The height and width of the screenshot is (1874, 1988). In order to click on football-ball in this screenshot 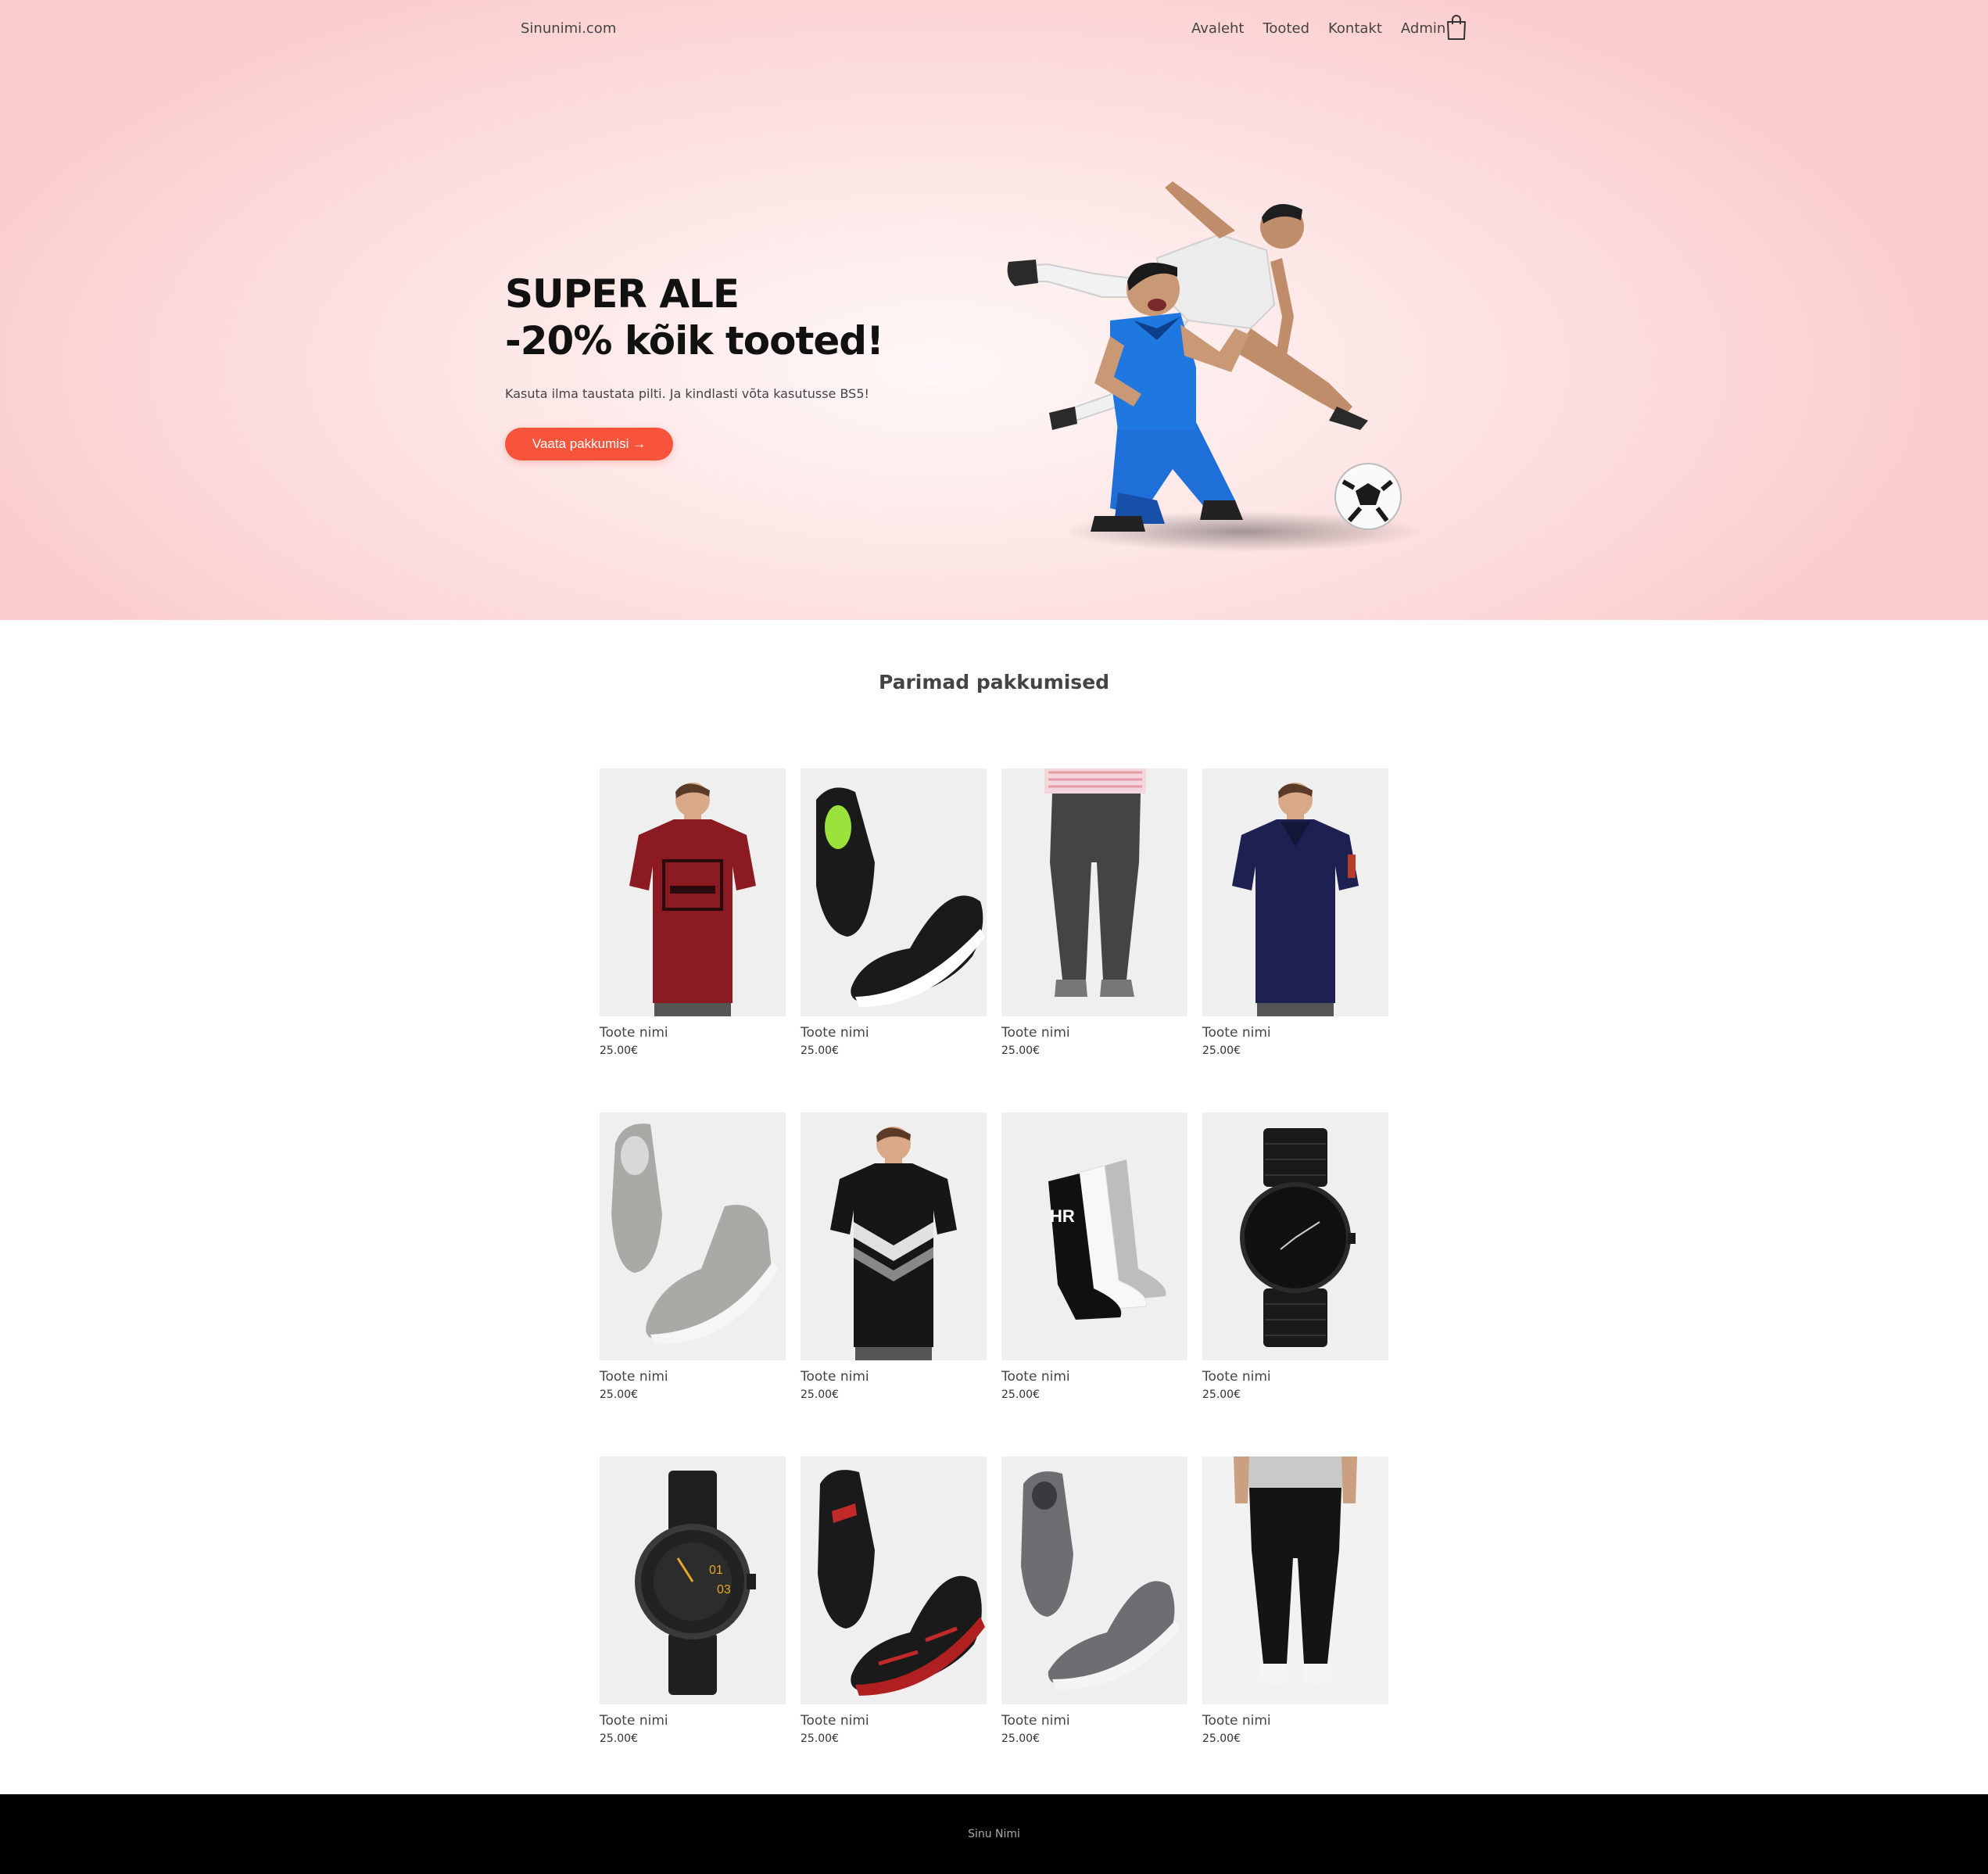, I will do `click(1368, 497)`.